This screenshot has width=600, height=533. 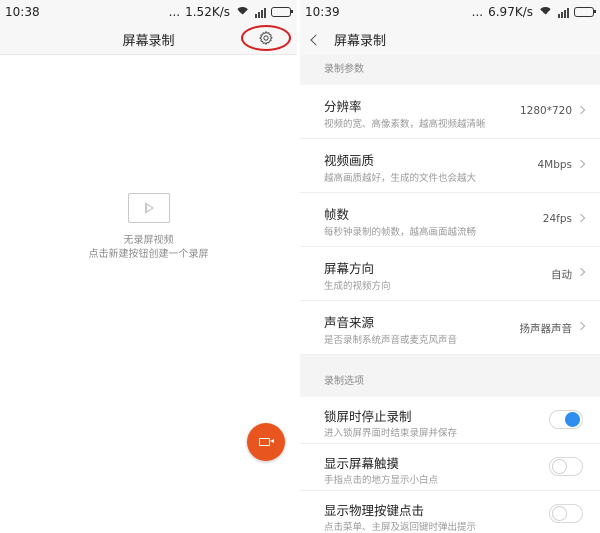 I want to click on setting-title: 帧数, so click(x=337, y=214).